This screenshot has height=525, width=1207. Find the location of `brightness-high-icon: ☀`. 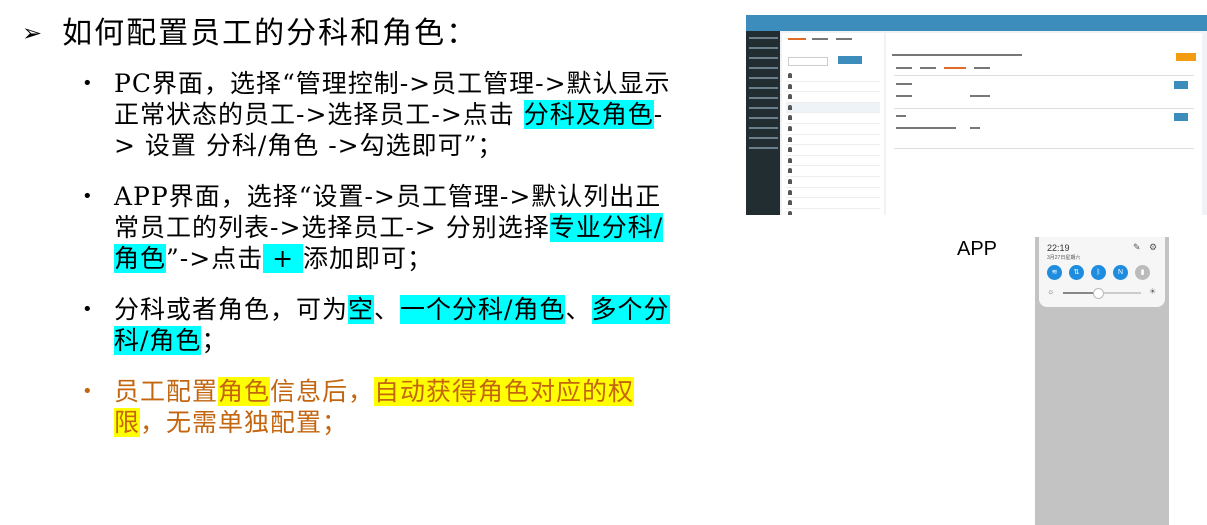

brightness-high-icon: ☀ is located at coordinates (1153, 291).